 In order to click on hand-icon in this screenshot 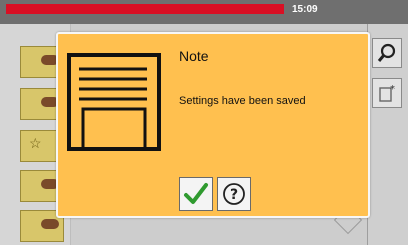, I will do `click(50, 224)`.